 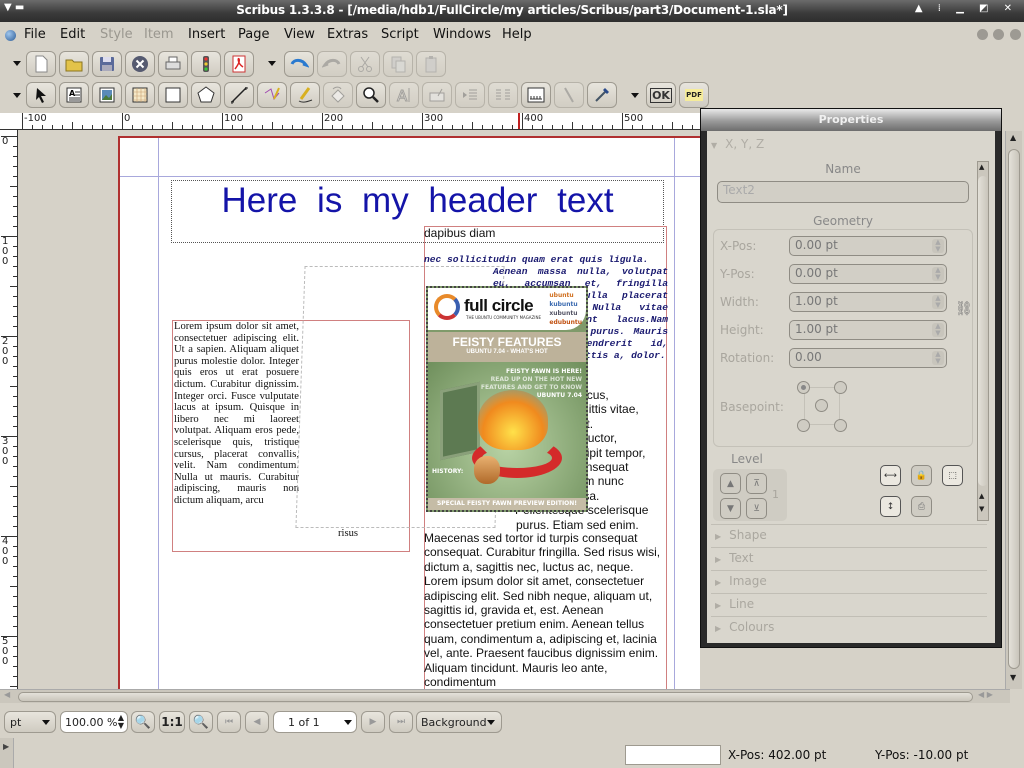 I want to click on horizontal-scrollbar: ◀ ◀ ▶, so click(x=505, y=696).